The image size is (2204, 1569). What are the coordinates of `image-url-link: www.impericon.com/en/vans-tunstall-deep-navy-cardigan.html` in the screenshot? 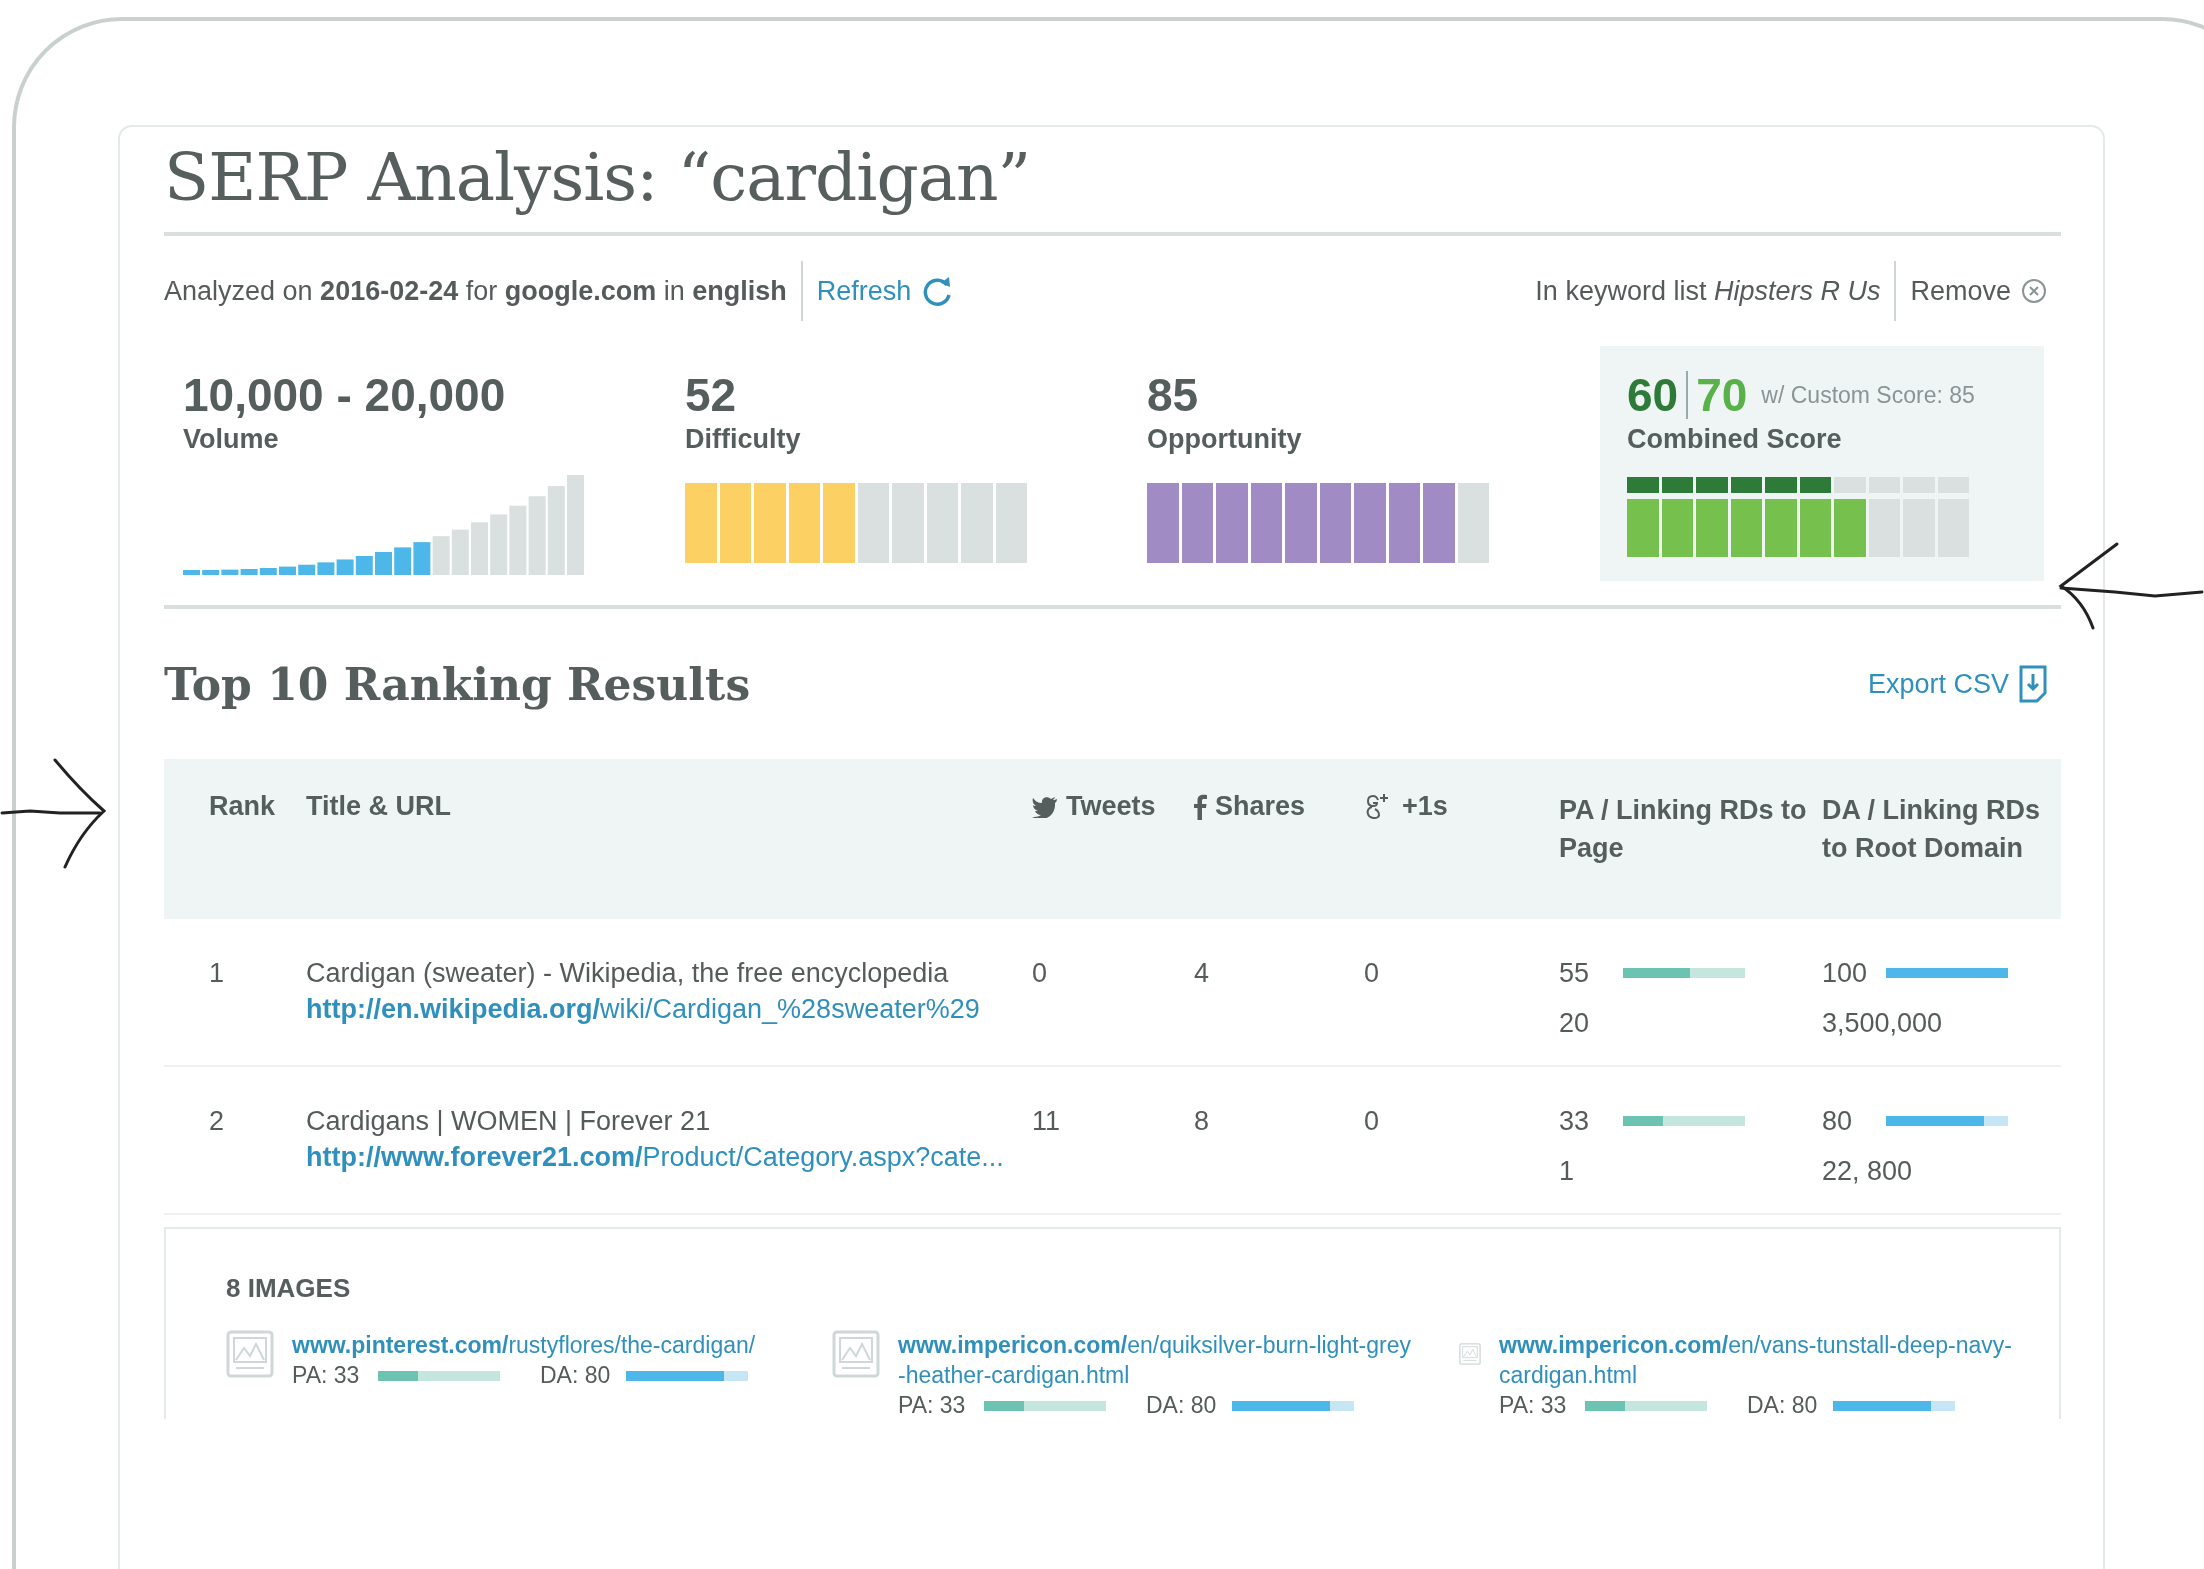 It's located at (1759, 1360).